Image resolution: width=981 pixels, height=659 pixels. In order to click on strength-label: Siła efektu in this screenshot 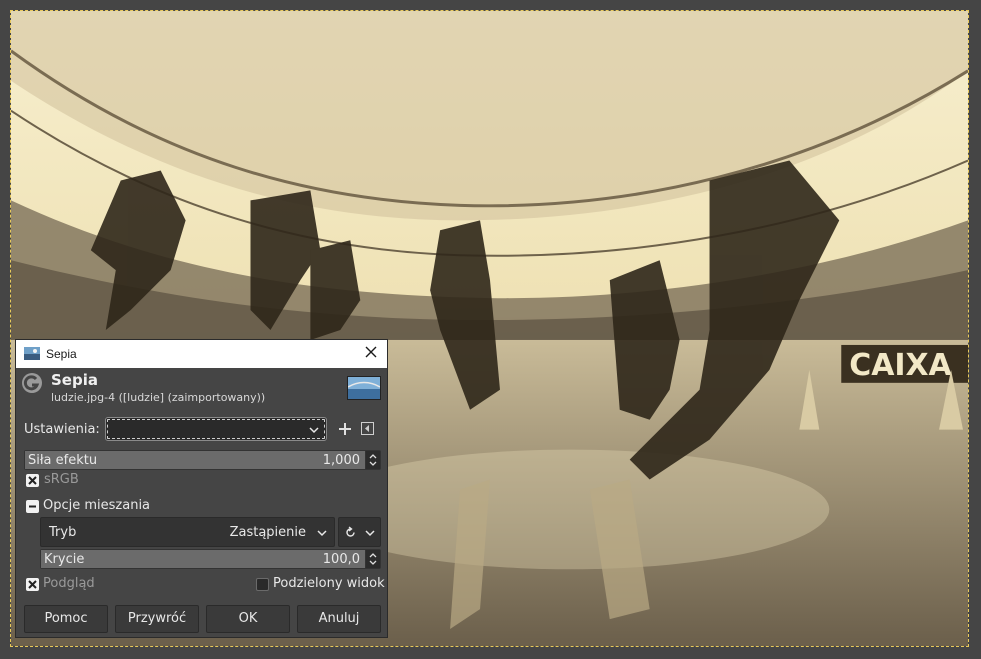, I will do `click(63, 460)`.